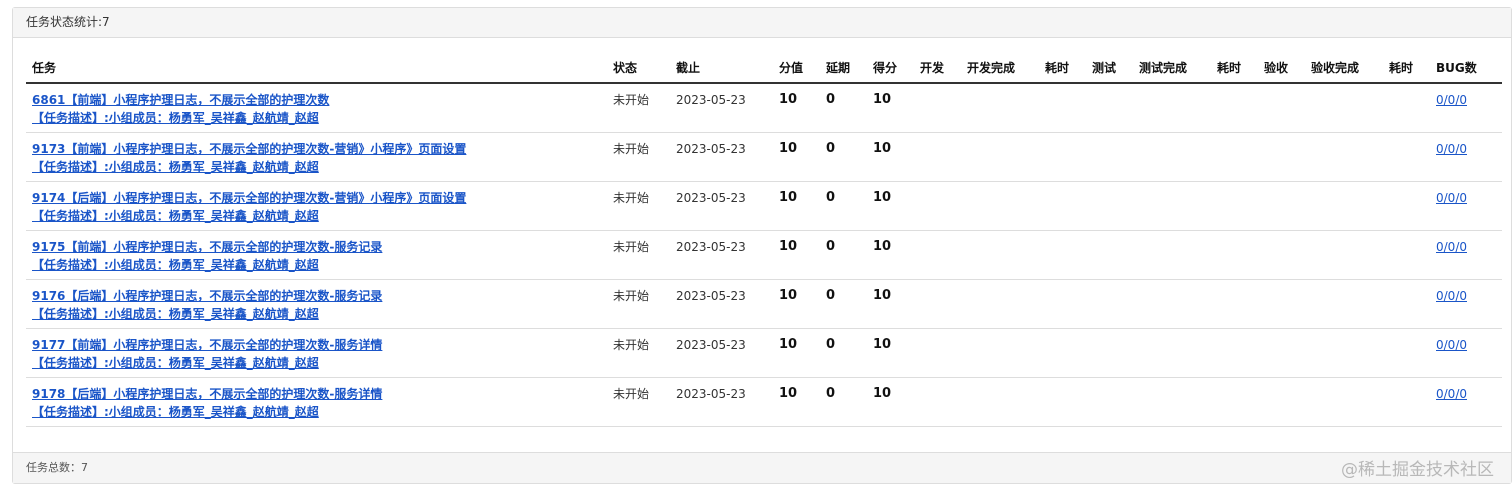  I want to click on column-header-dev: 开发, so click(937, 68).